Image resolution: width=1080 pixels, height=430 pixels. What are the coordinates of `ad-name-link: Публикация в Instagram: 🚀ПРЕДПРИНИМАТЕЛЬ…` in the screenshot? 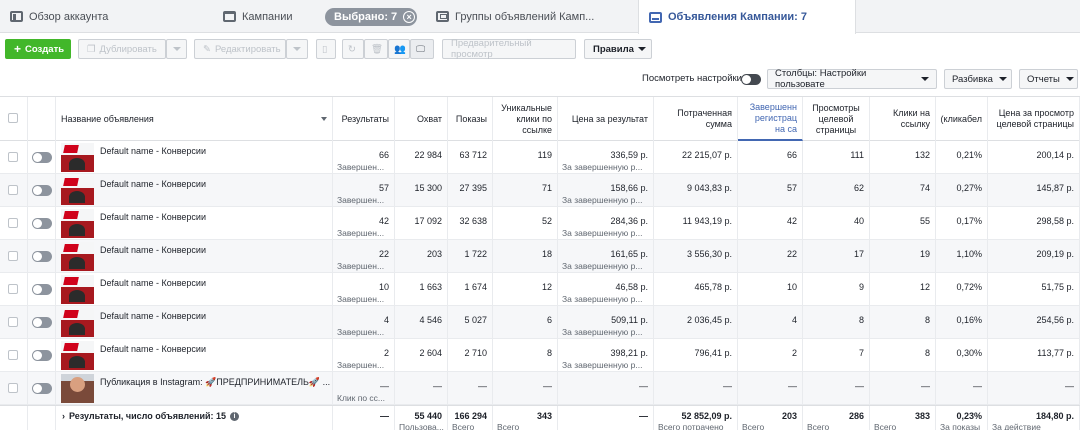 It's located at (215, 382).